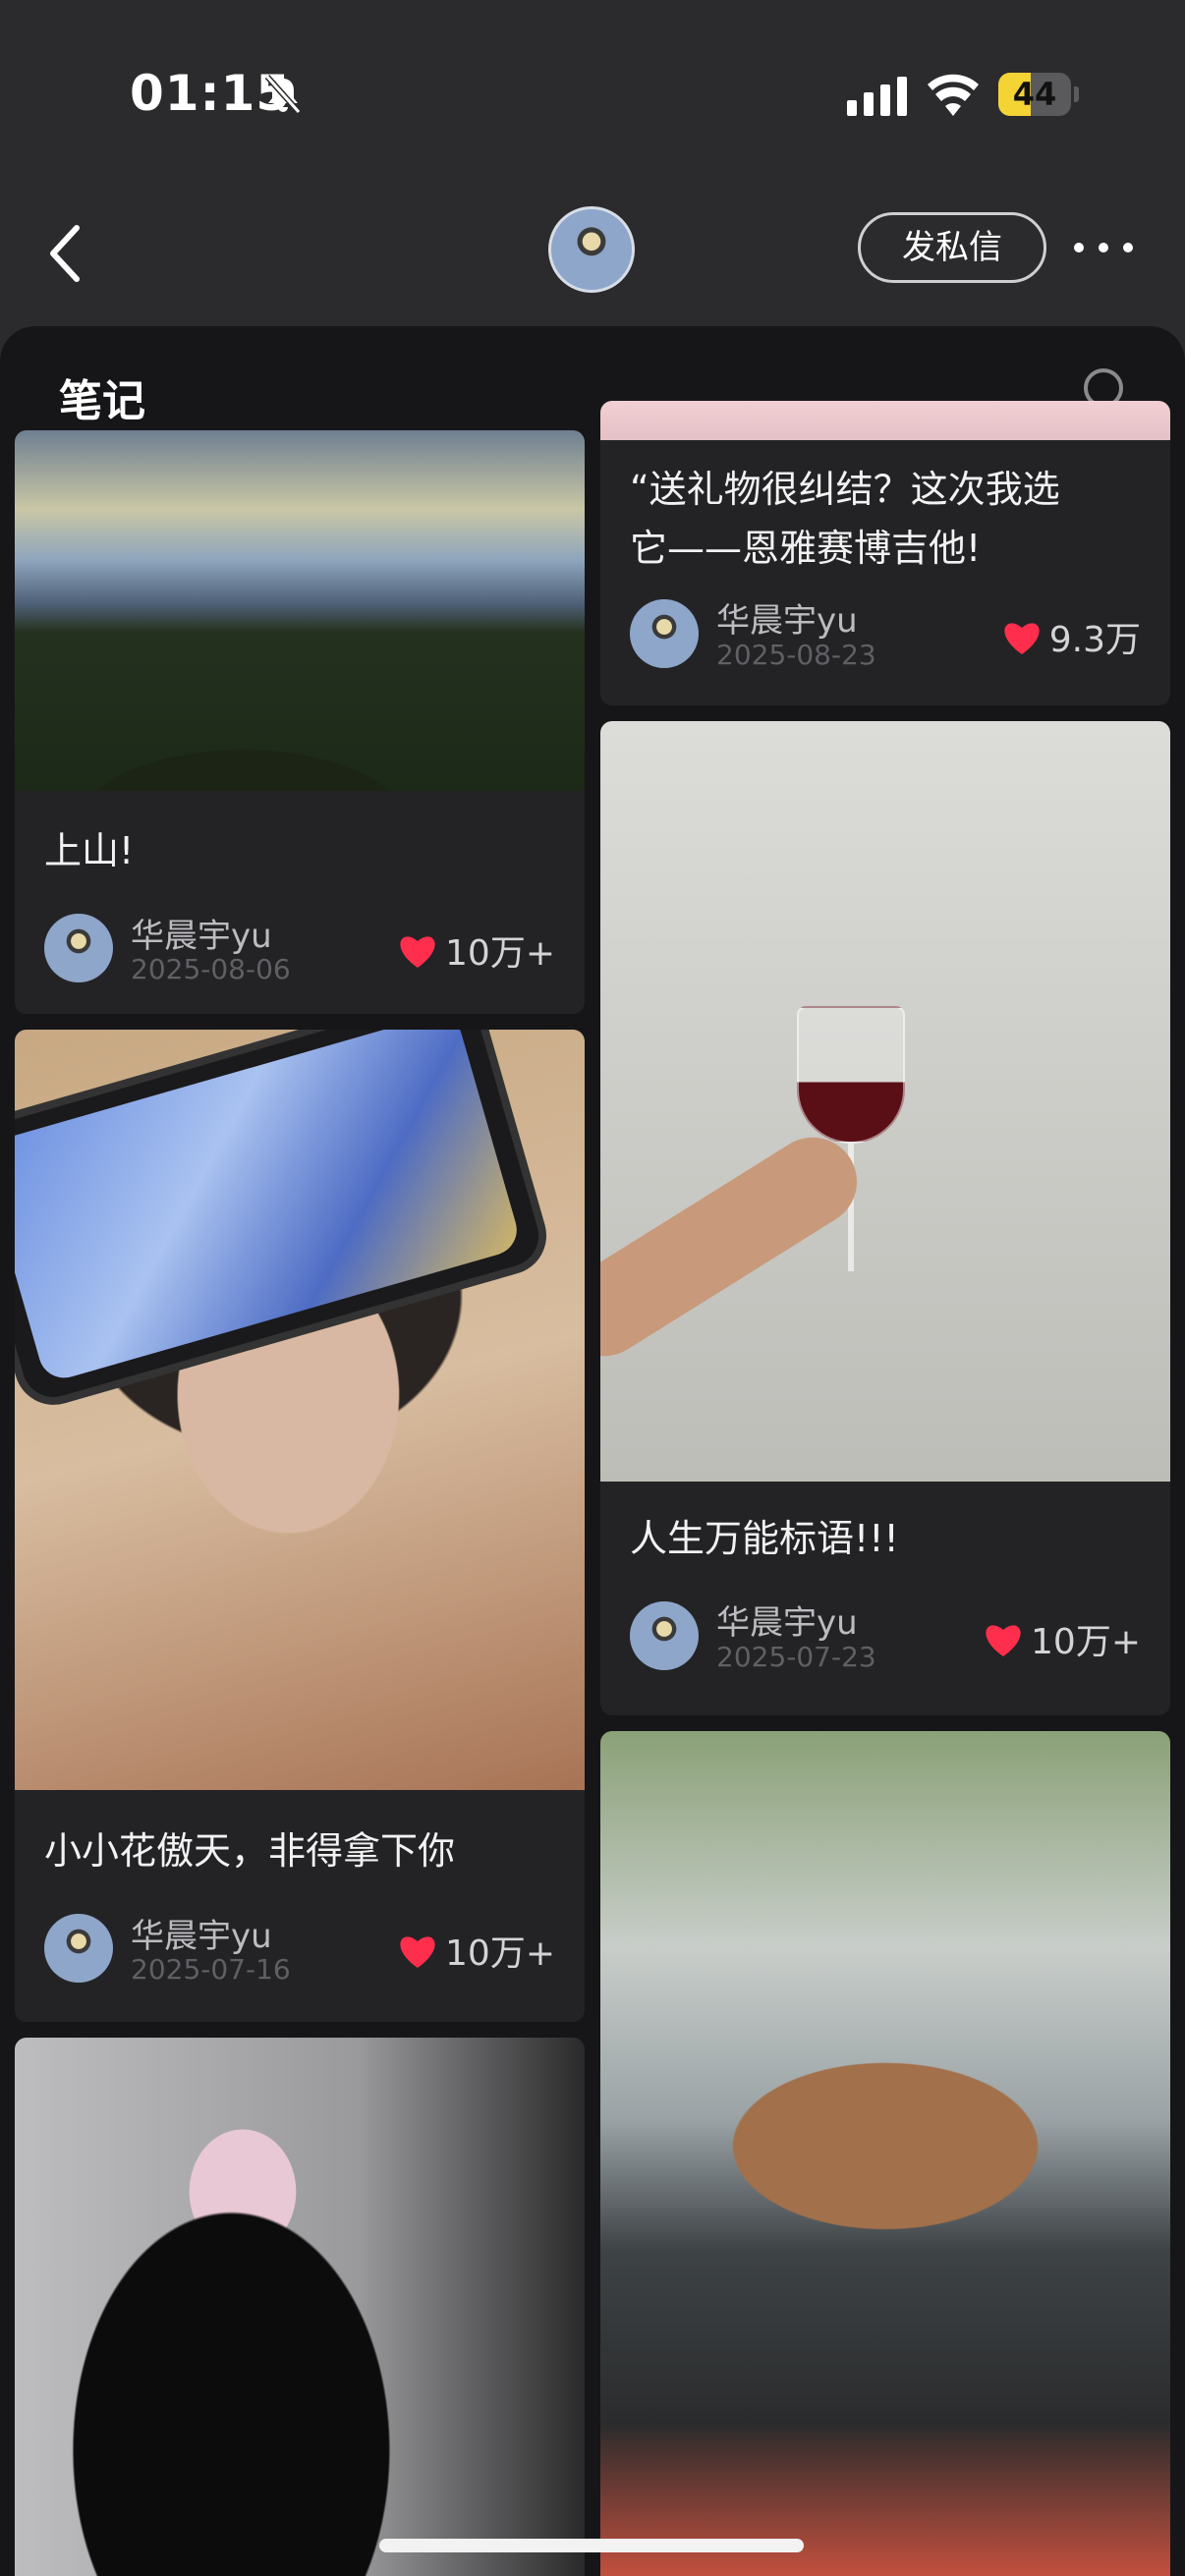  I want to click on wifi-icon, so click(954, 95).